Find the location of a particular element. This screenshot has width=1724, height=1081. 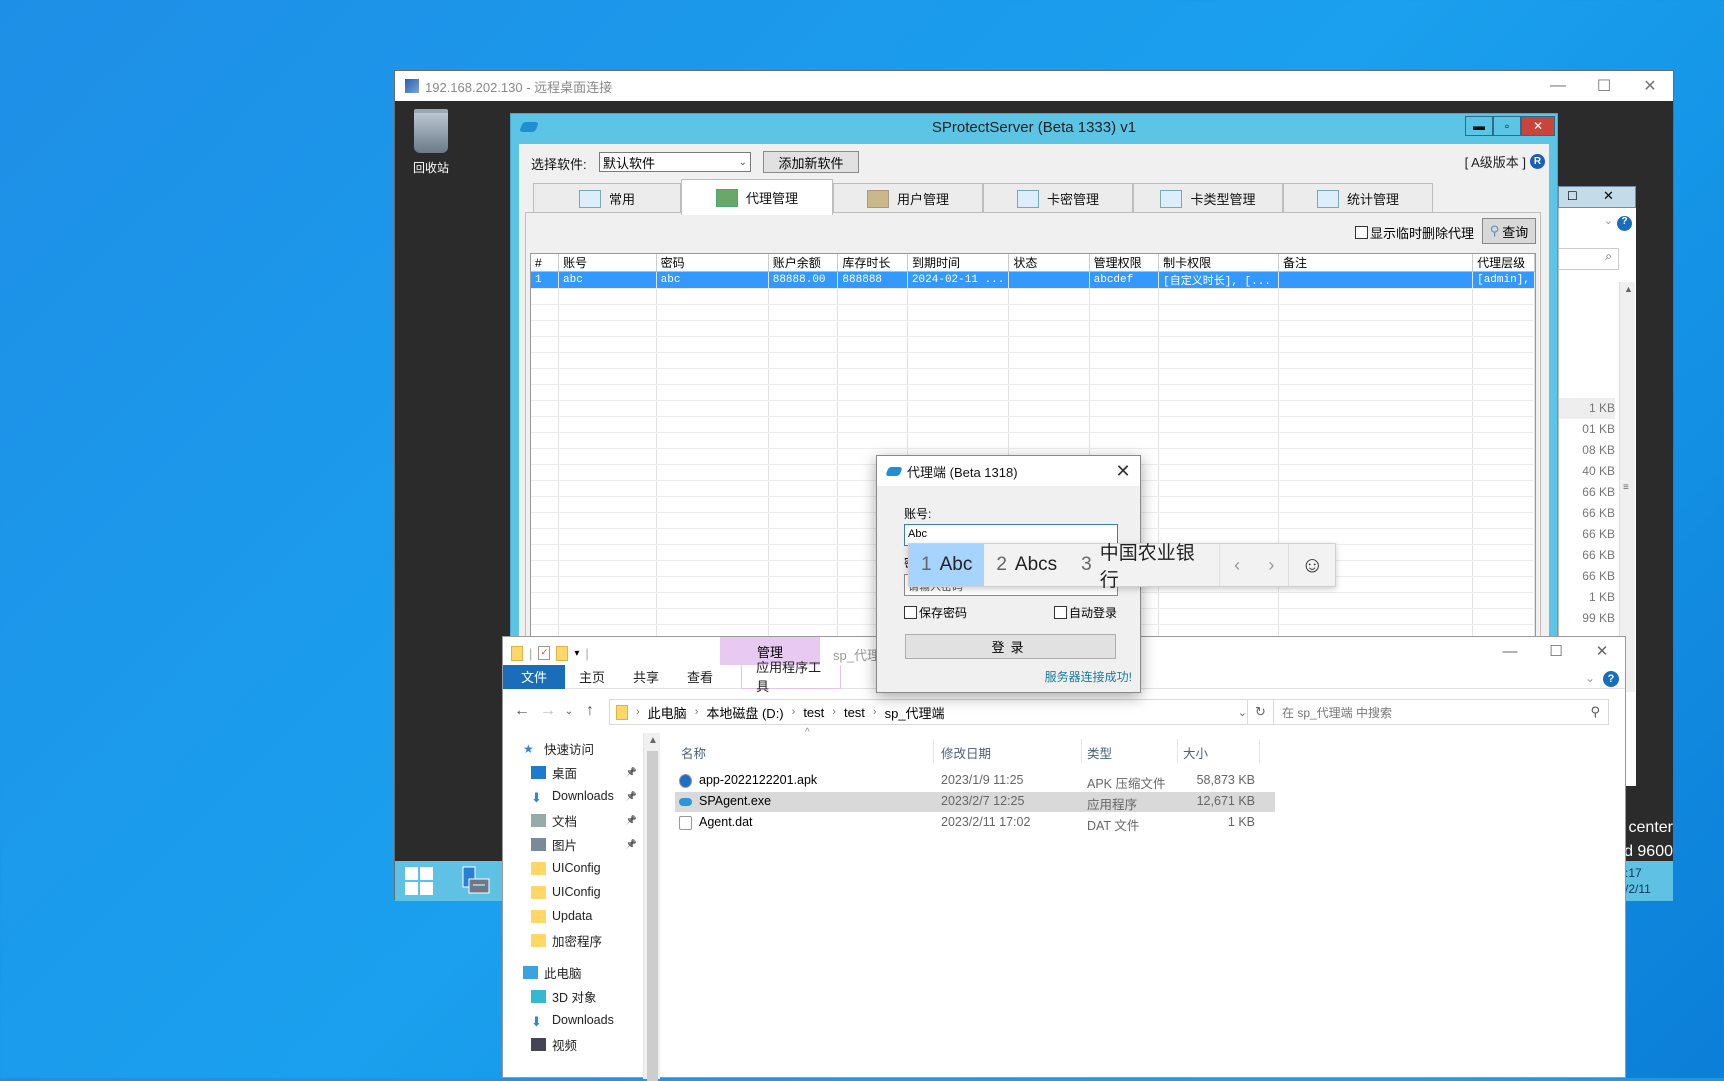

column-header: 制卡权限 is located at coordinates (1219, 263).